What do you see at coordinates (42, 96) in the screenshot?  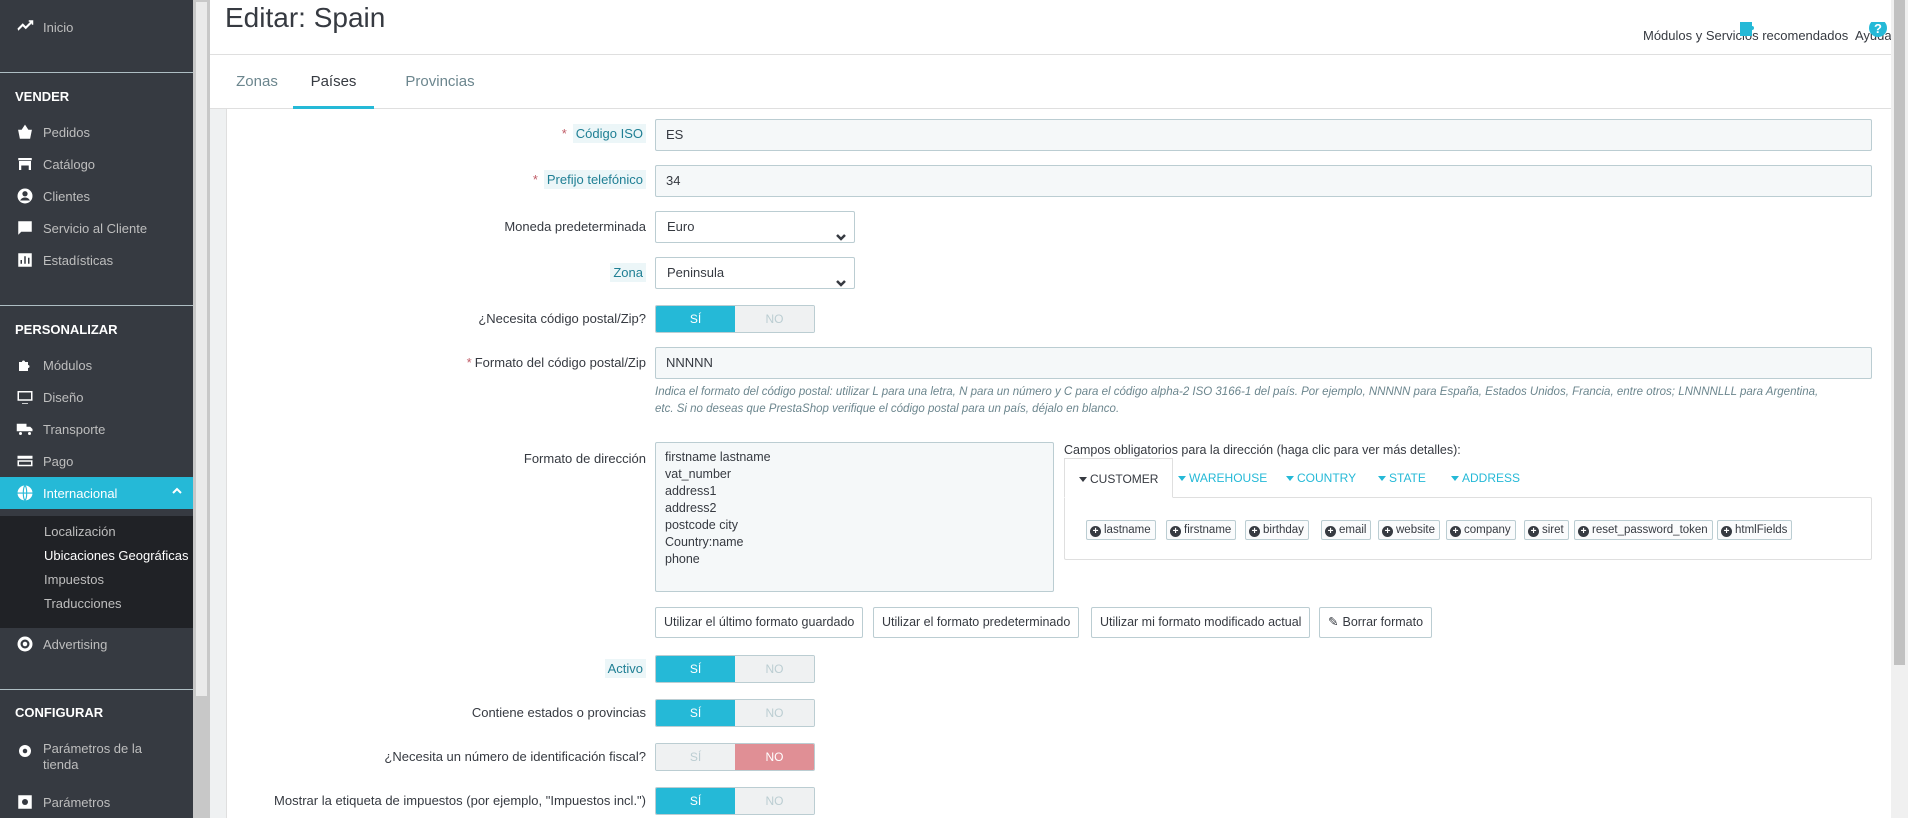 I see `section-vender: VENDER` at bounding box center [42, 96].